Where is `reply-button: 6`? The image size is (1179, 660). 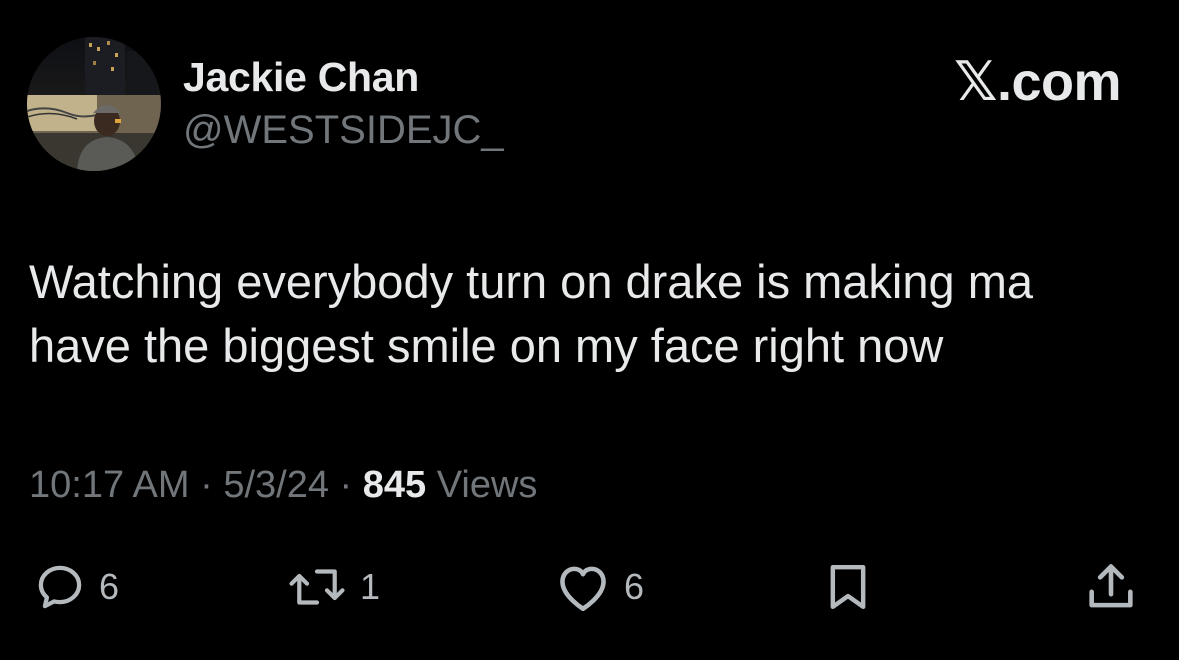
reply-button: 6 is located at coordinates (76, 587).